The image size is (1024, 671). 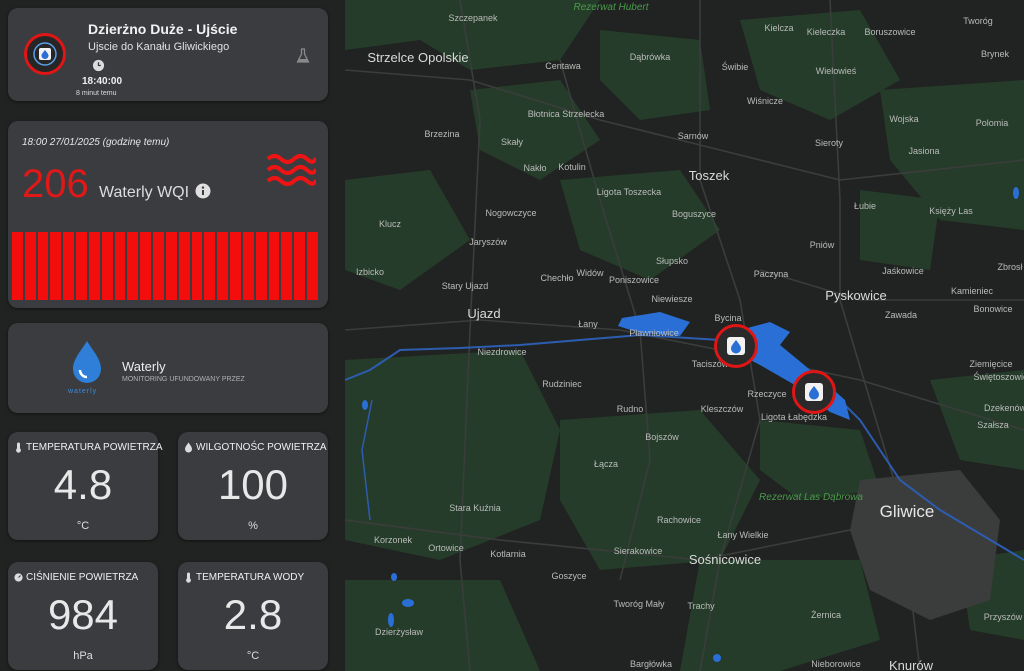 What do you see at coordinates (725, 559) in the screenshot?
I see `place-label: Sośnicowice` at bounding box center [725, 559].